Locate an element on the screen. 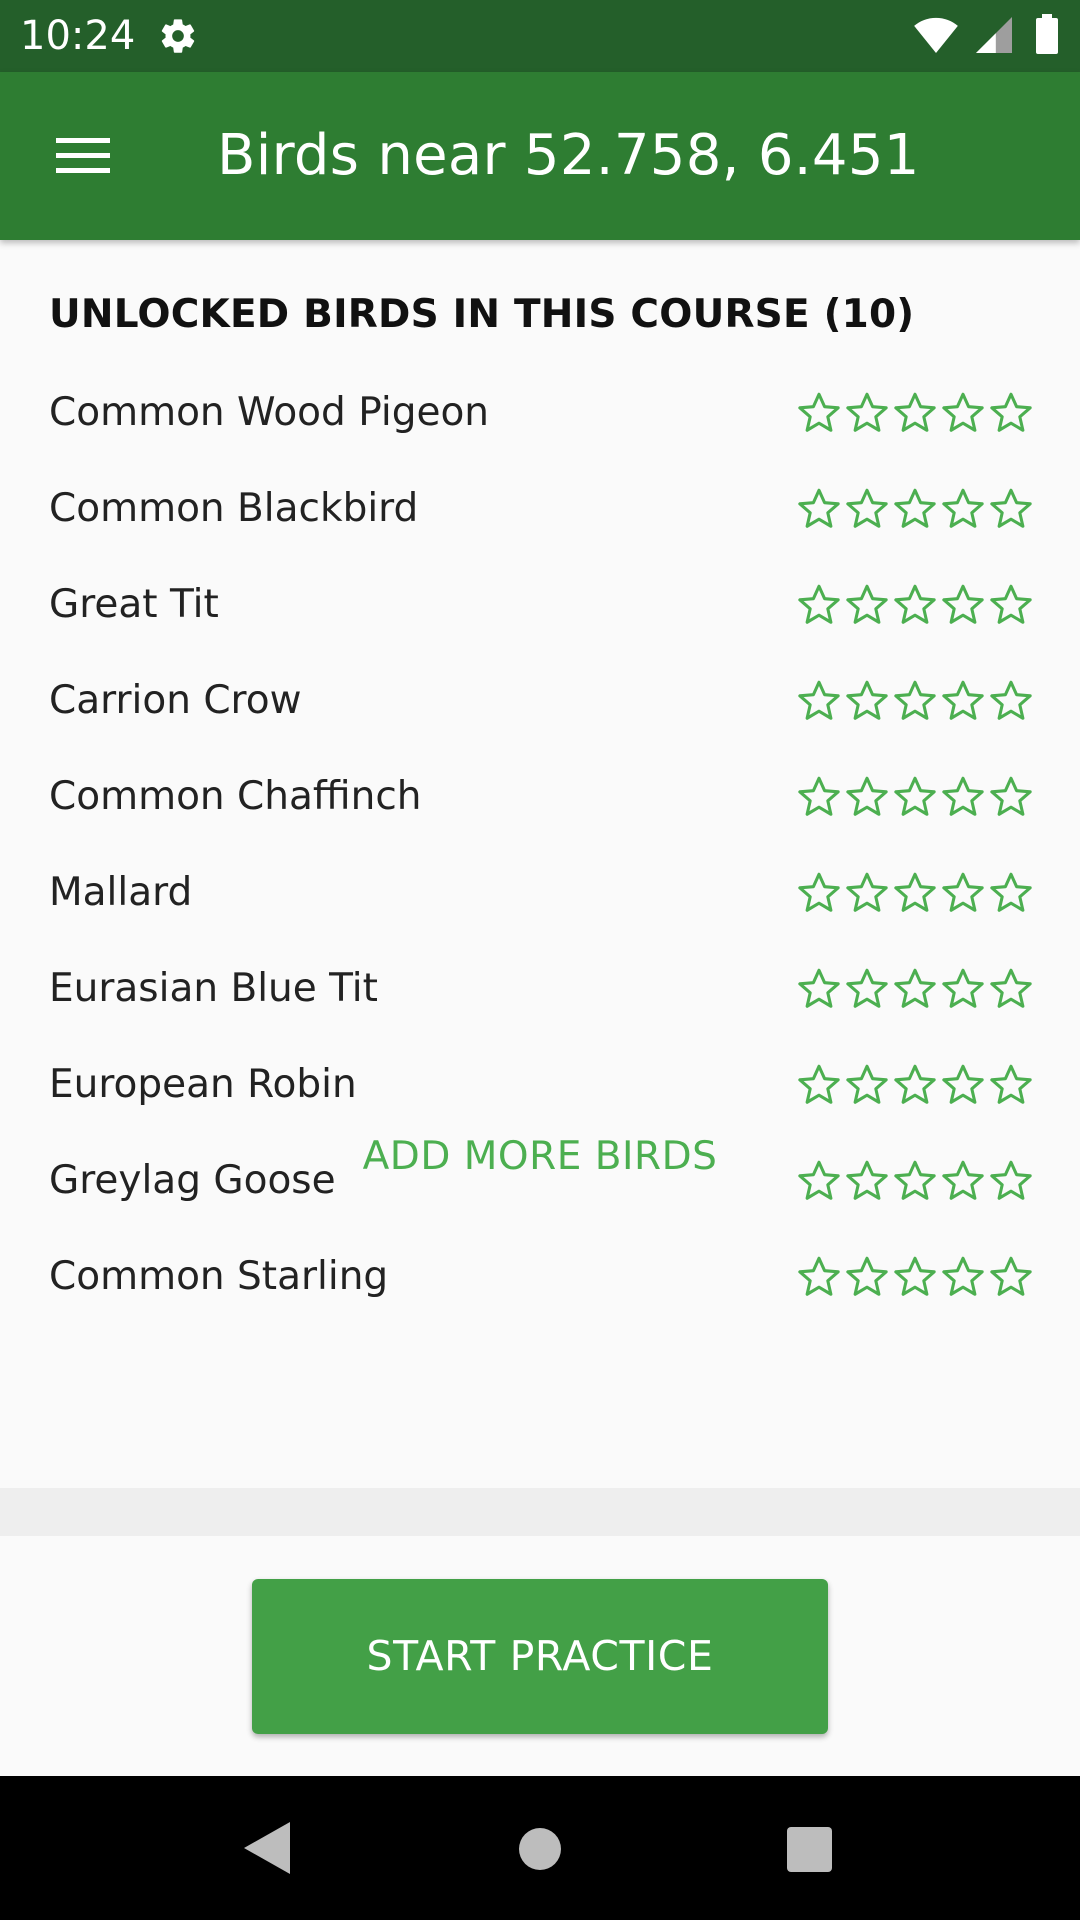  start-practice-button: START PRACTICE is located at coordinates (540, 1656).